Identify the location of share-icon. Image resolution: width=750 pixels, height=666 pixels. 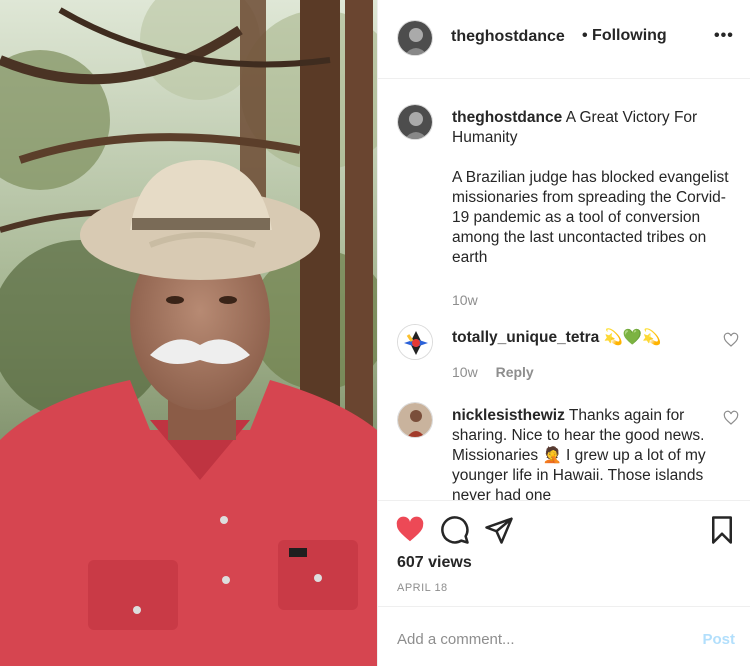
(499, 530).